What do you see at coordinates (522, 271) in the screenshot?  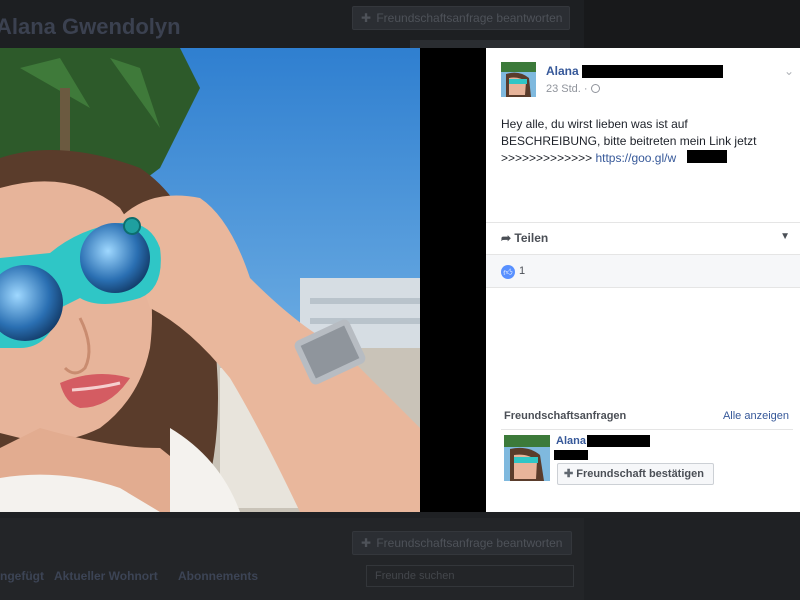 I see `like-count: 1` at bounding box center [522, 271].